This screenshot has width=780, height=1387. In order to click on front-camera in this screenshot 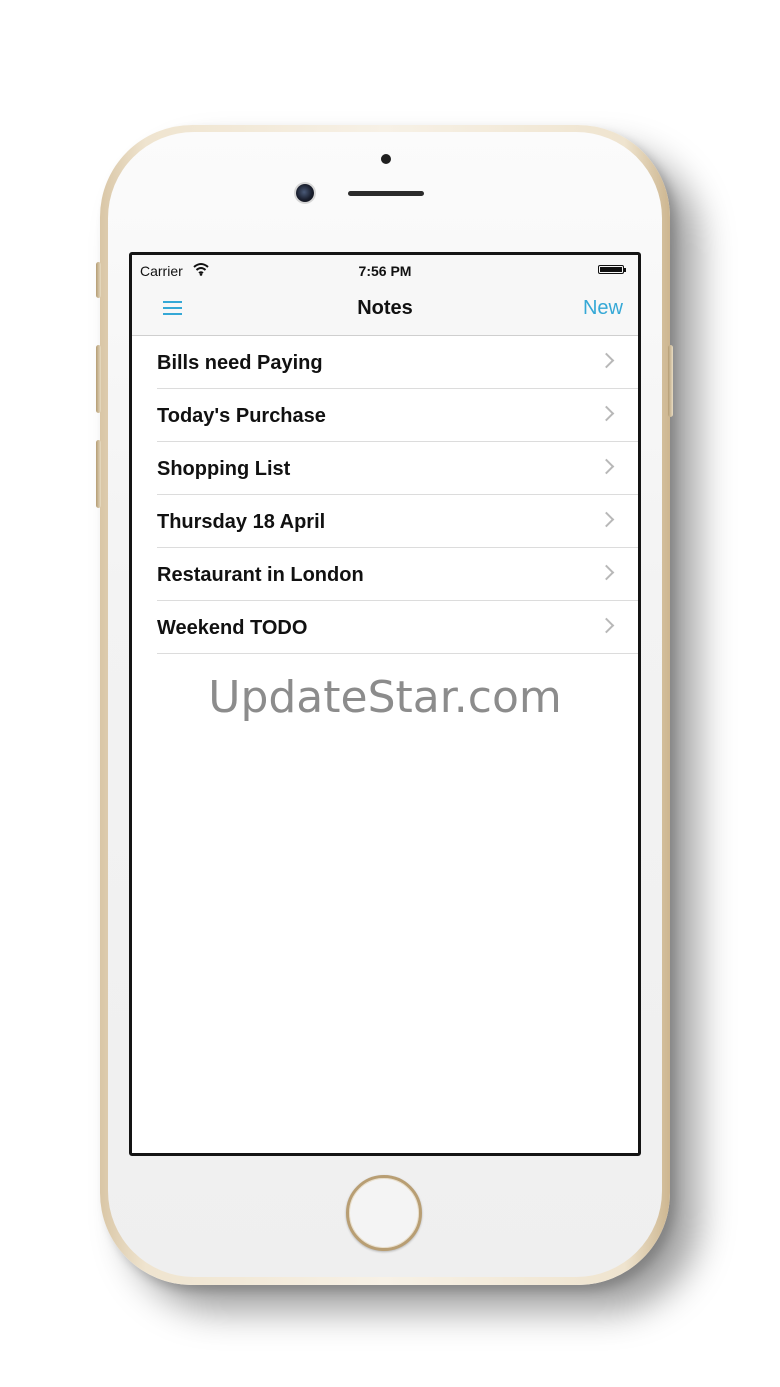, I will do `click(305, 193)`.